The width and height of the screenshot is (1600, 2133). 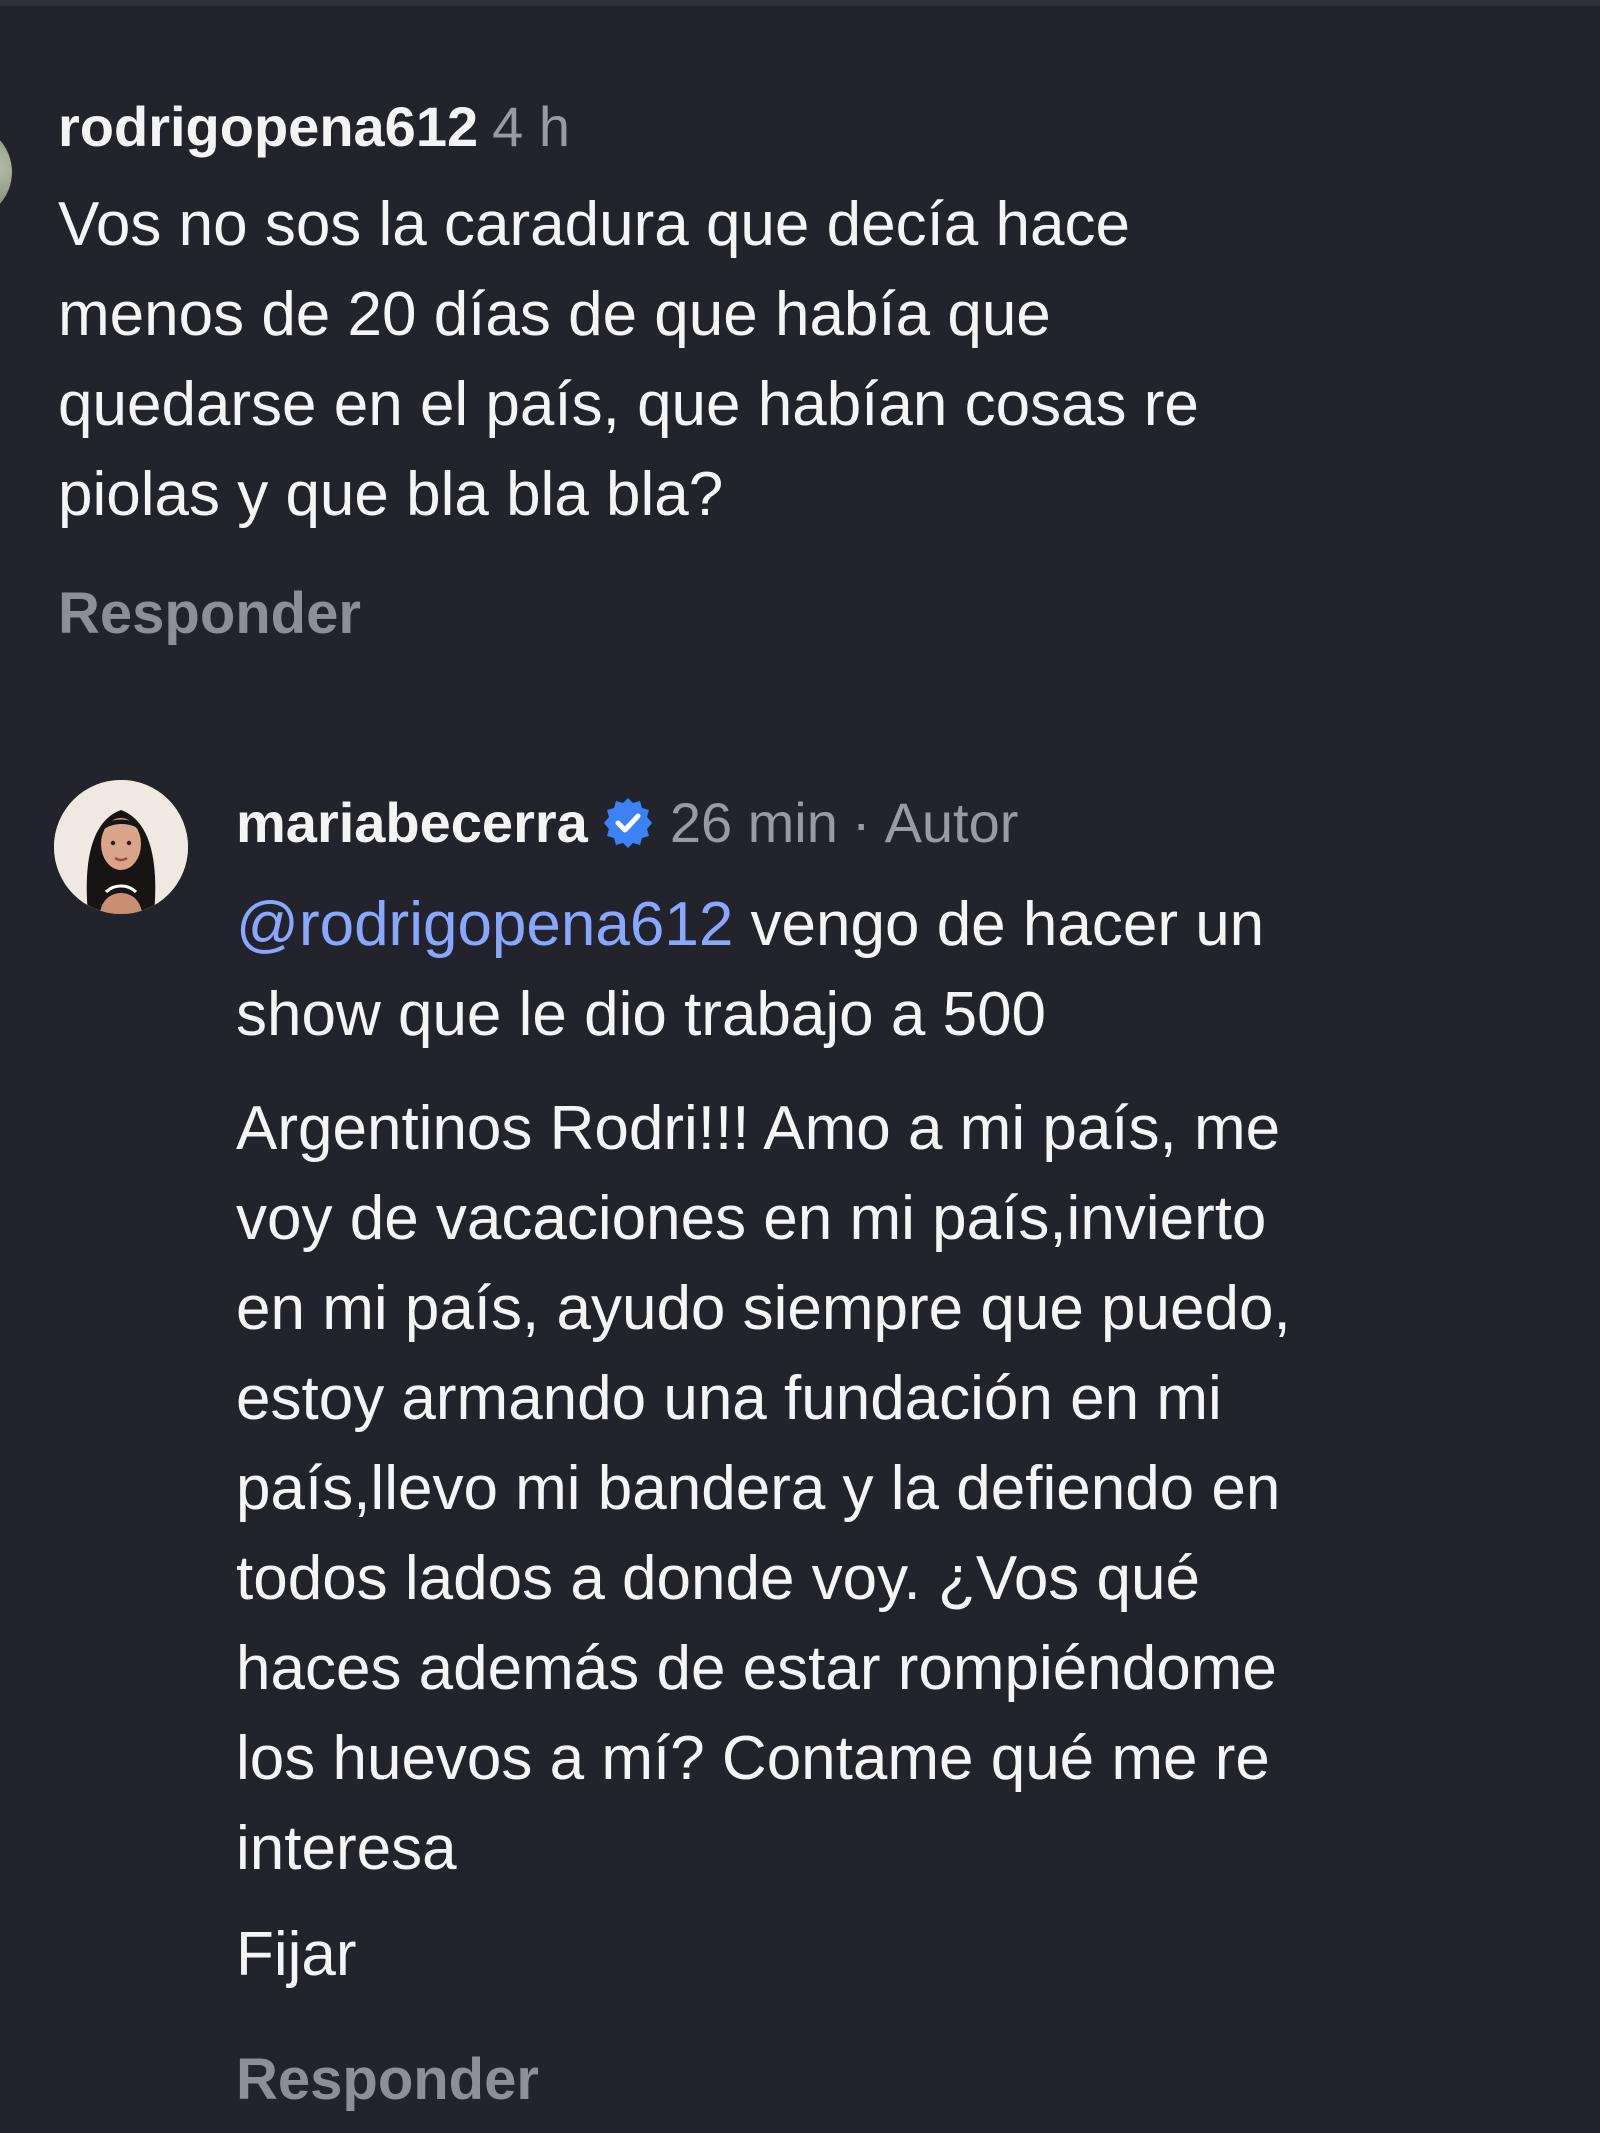 I want to click on mention-link: @rodrigopena612, so click(x=484, y=924).